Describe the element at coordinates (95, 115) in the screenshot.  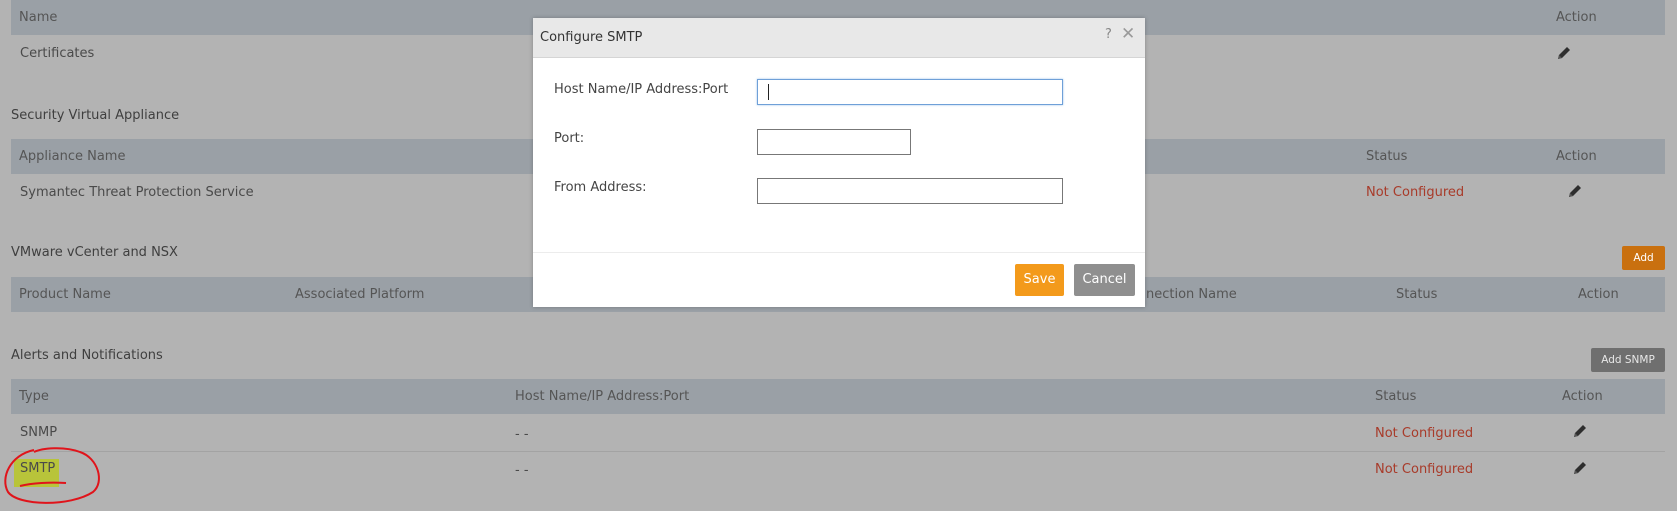
I see `sva-section-title: Security Virtual Appliance` at that location.